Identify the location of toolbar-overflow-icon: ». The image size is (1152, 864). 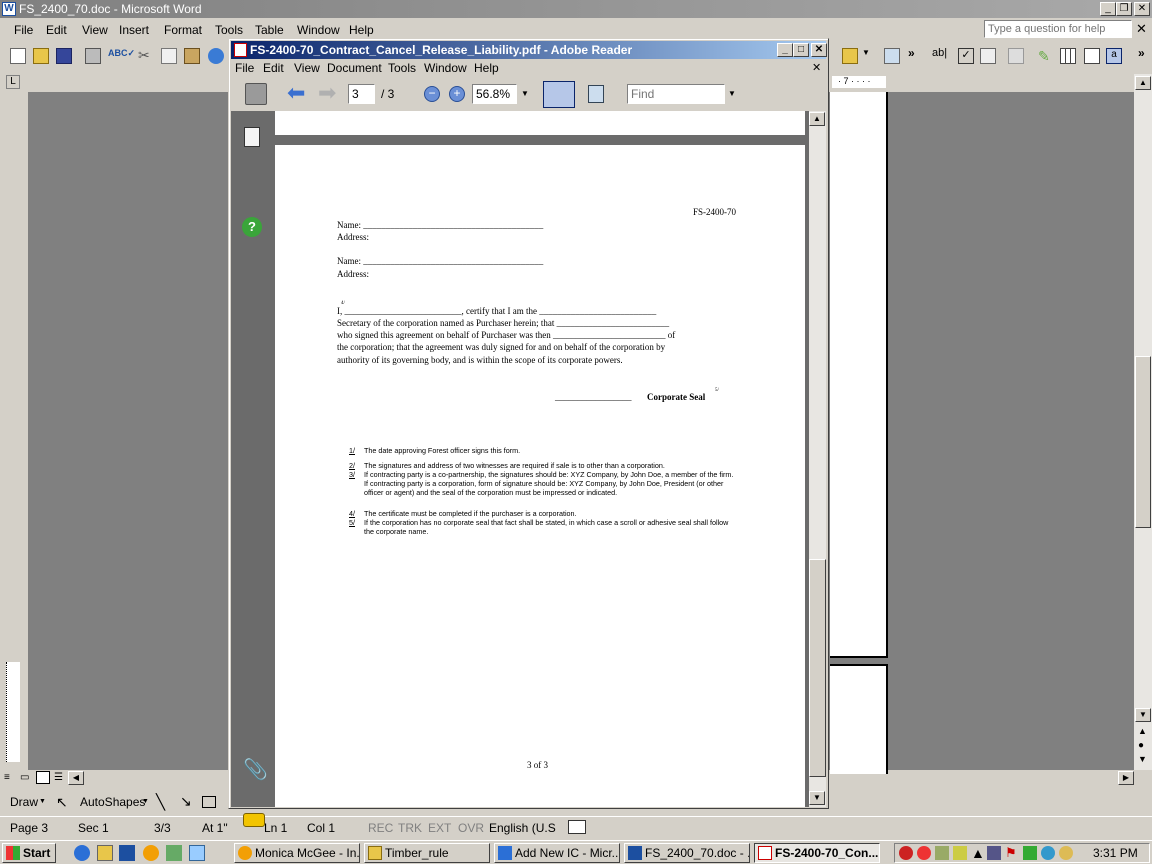
(916, 54).